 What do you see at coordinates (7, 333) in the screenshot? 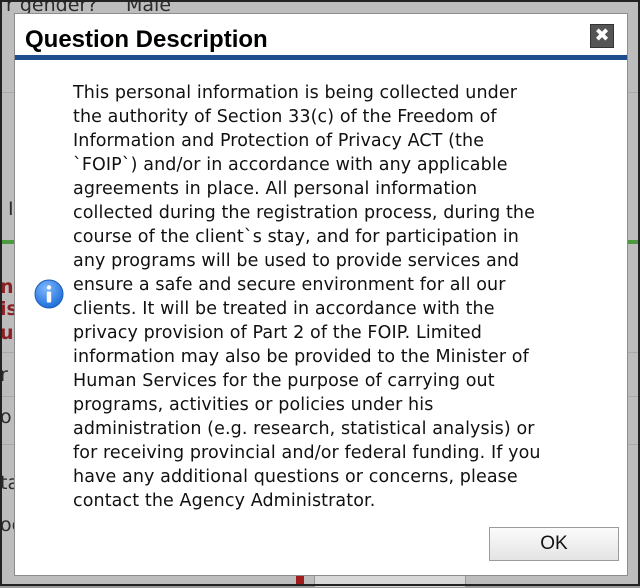
I see `background-partial-text: u` at bounding box center [7, 333].